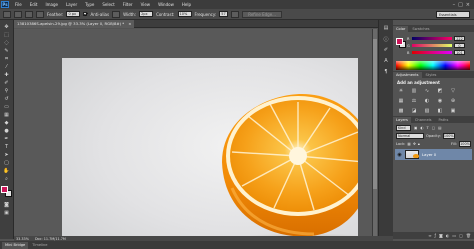  What do you see at coordinates (459, 45) in the screenshot?
I see `green-value-field: 0` at bounding box center [459, 45].